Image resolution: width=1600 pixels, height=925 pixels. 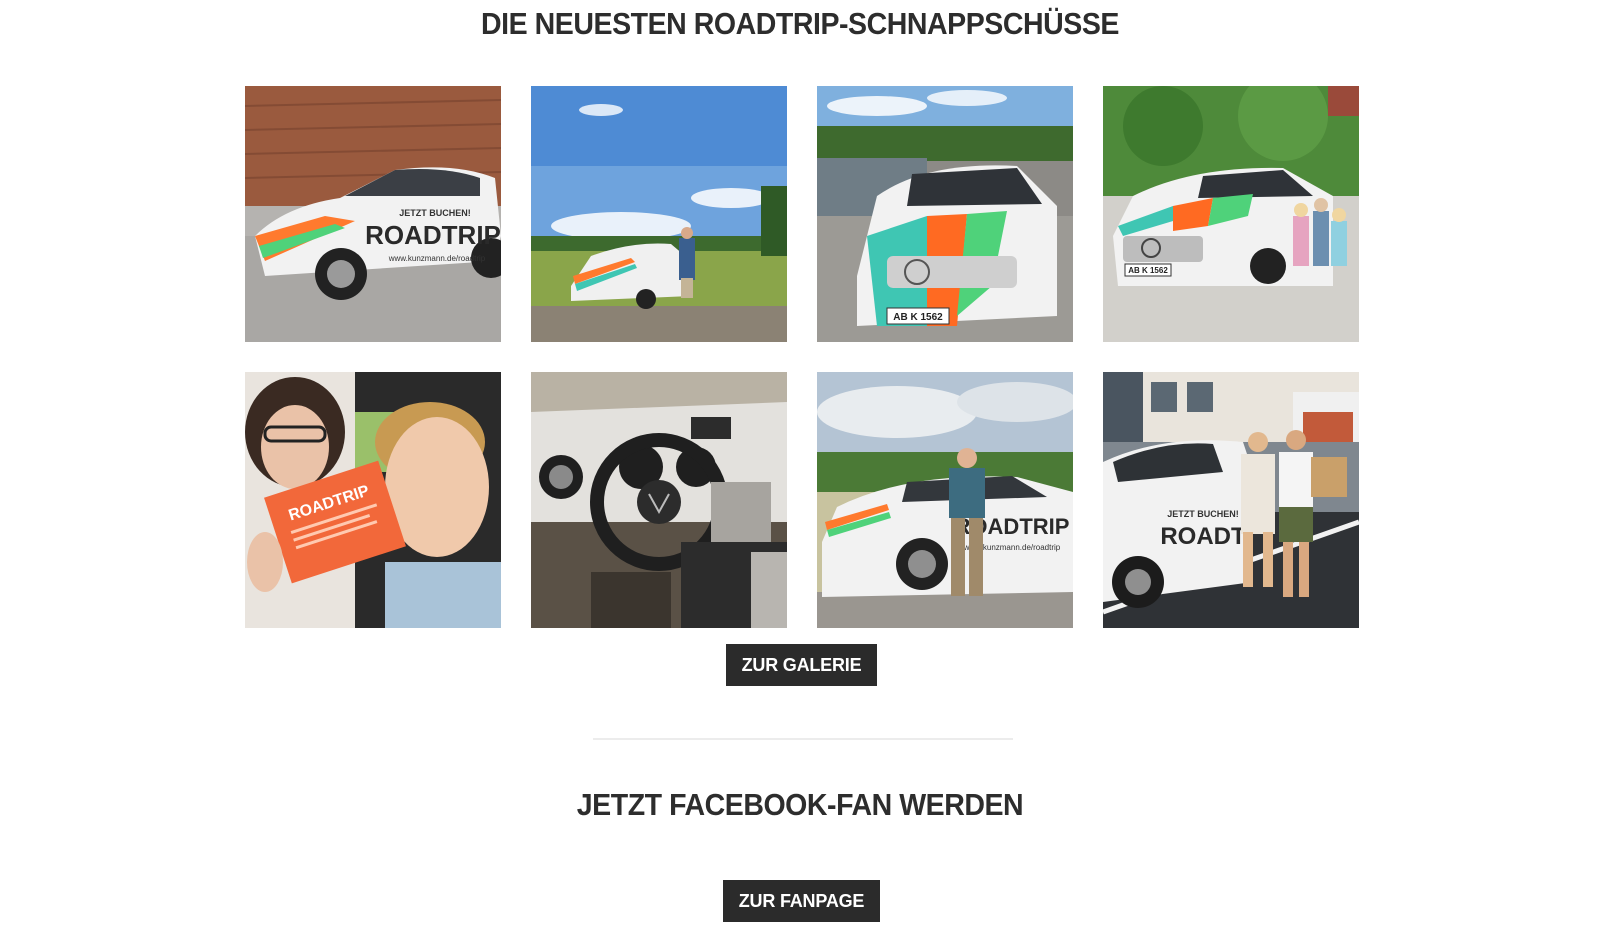 I want to click on car-family-image: AB K 1562, so click(x=1231, y=214).